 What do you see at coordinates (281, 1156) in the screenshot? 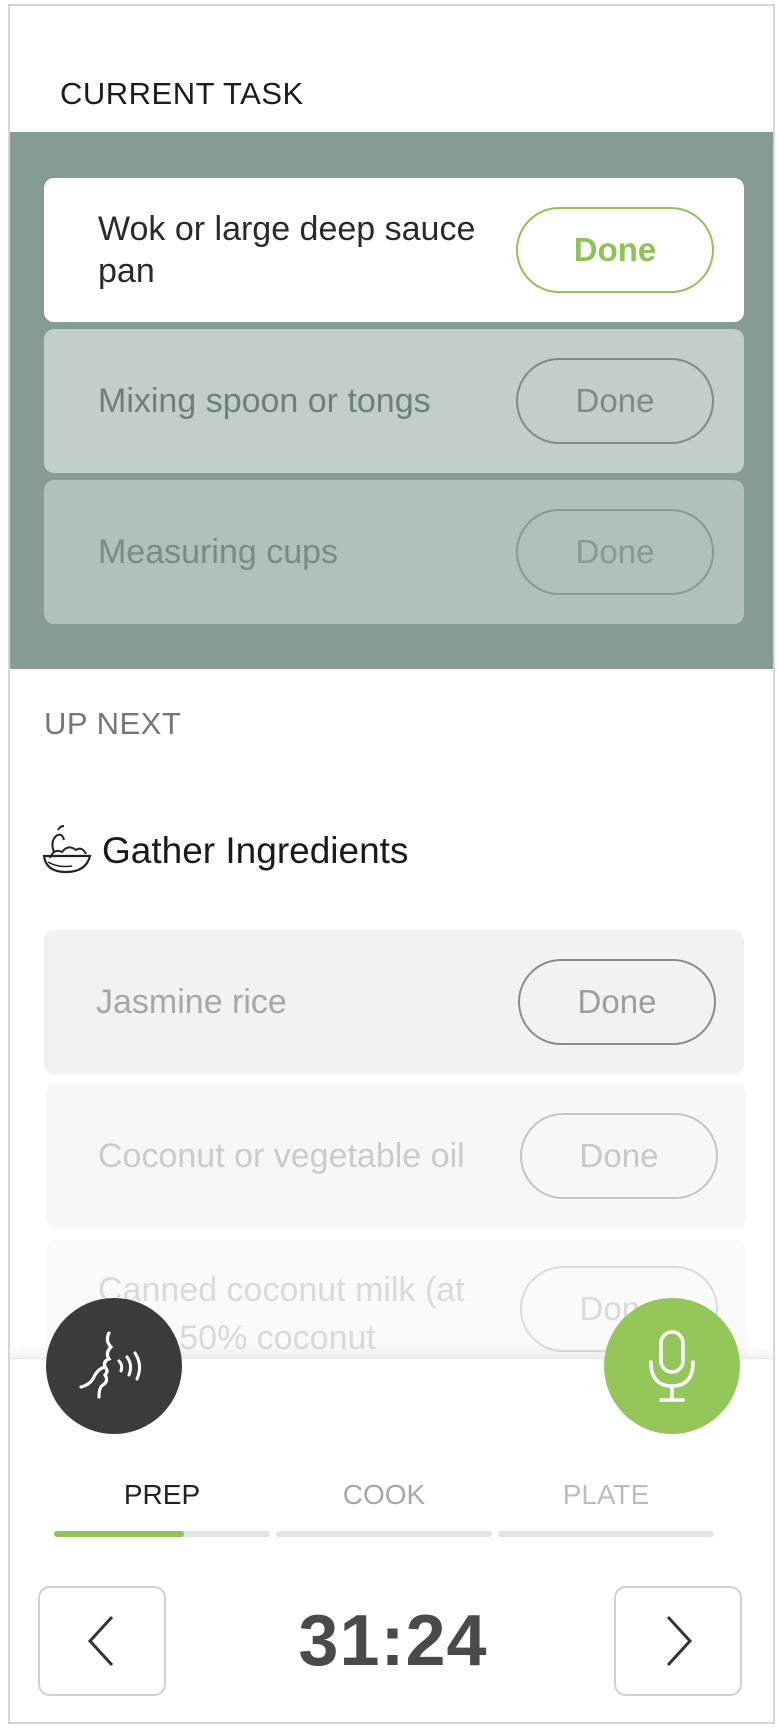
I see `ingredient-label: Coconut or vegetable oil` at bounding box center [281, 1156].